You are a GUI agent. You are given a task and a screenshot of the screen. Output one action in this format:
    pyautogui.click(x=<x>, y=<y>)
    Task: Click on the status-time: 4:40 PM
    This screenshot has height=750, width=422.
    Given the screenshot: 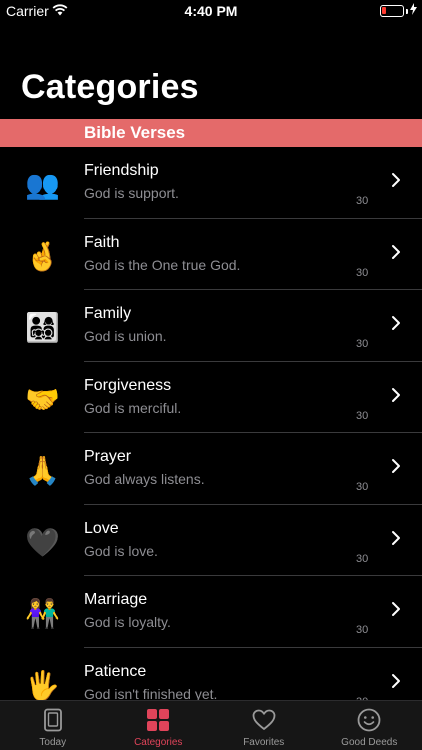 What is the action you would take?
    pyautogui.click(x=211, y=11)
    